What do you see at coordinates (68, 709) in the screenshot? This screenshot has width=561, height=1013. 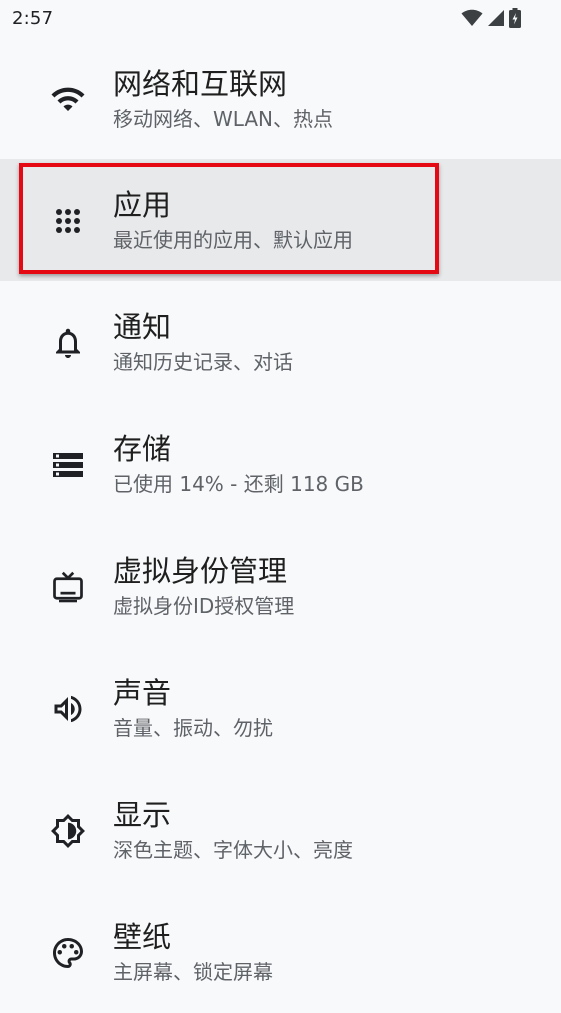 I see `volume-icon` at bounding box center [68, 709].